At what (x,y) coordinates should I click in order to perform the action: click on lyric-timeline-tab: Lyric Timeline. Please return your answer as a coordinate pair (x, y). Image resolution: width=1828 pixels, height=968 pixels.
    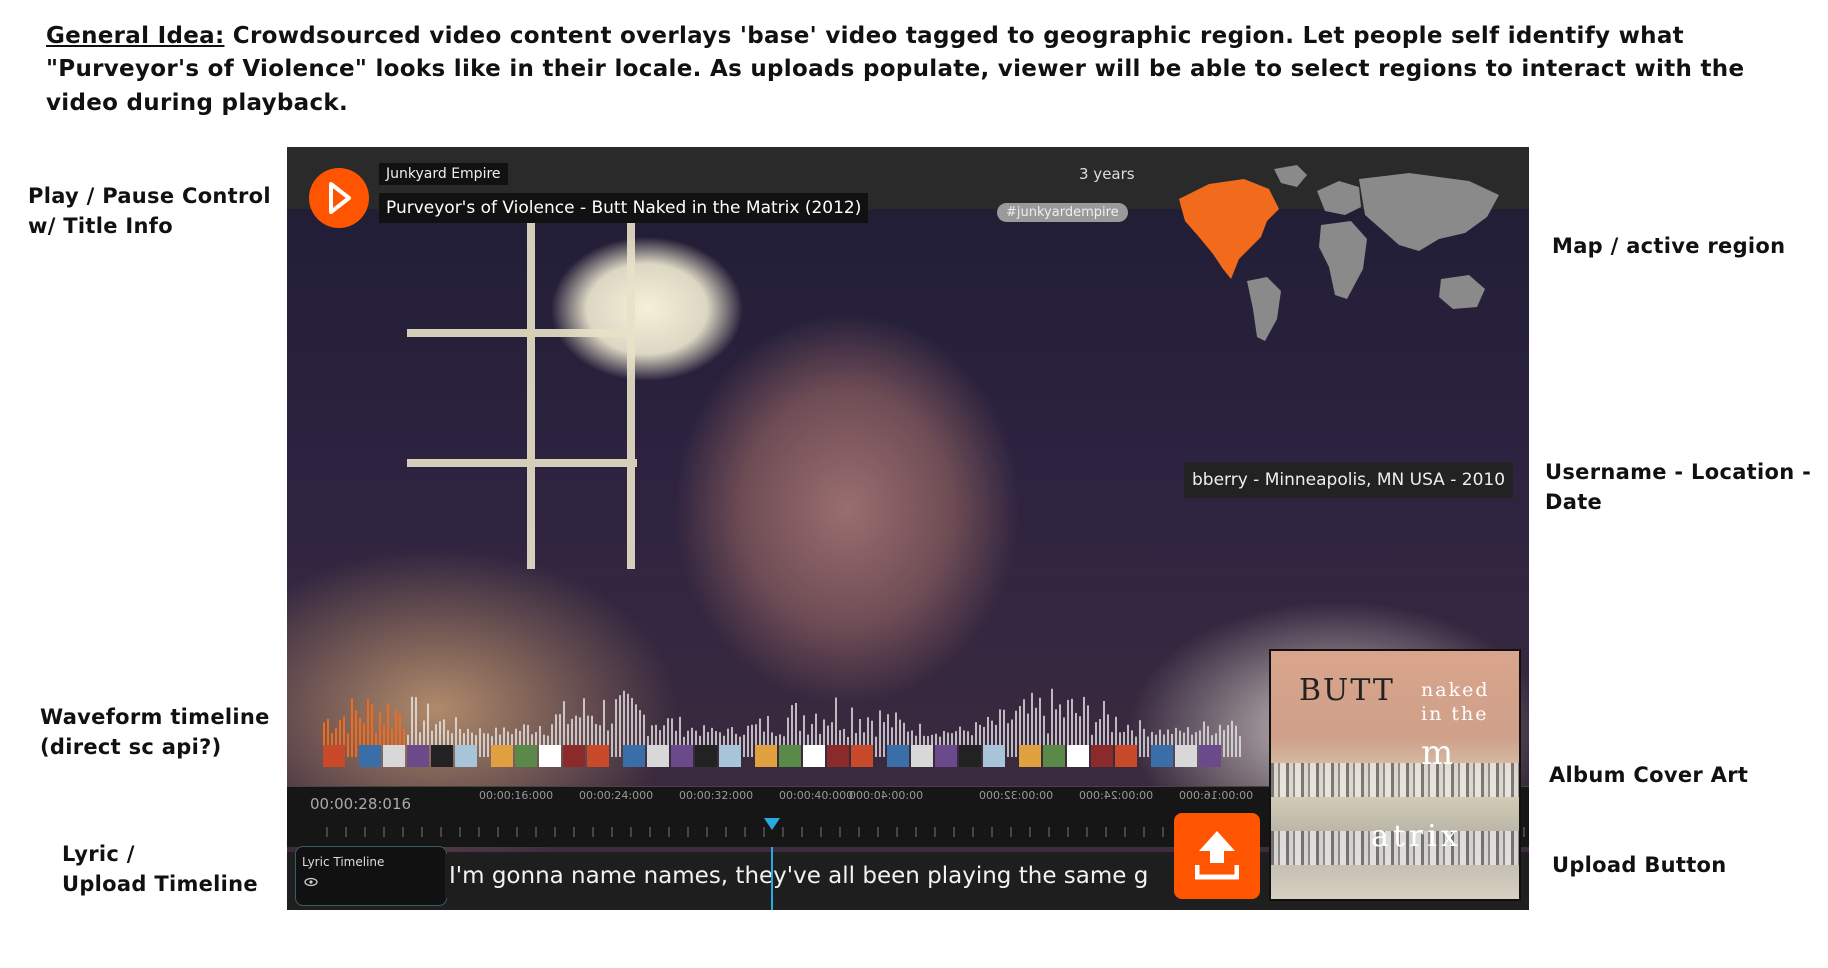
    Looking at the image, I should click on (371, 876).